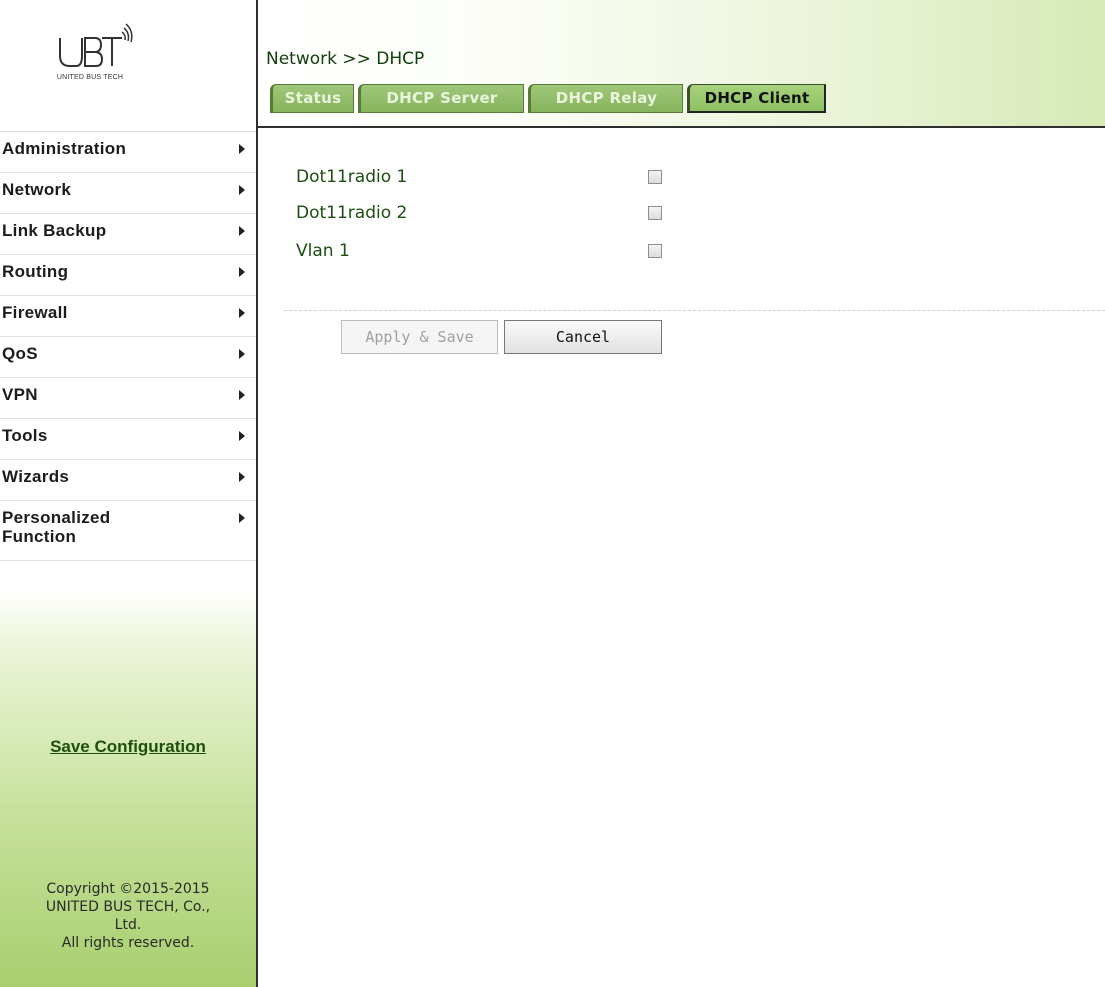 The height and width of the screenshot is (987, 1105). I want to click on interface-label: Vlan 1, so click(323, 251).